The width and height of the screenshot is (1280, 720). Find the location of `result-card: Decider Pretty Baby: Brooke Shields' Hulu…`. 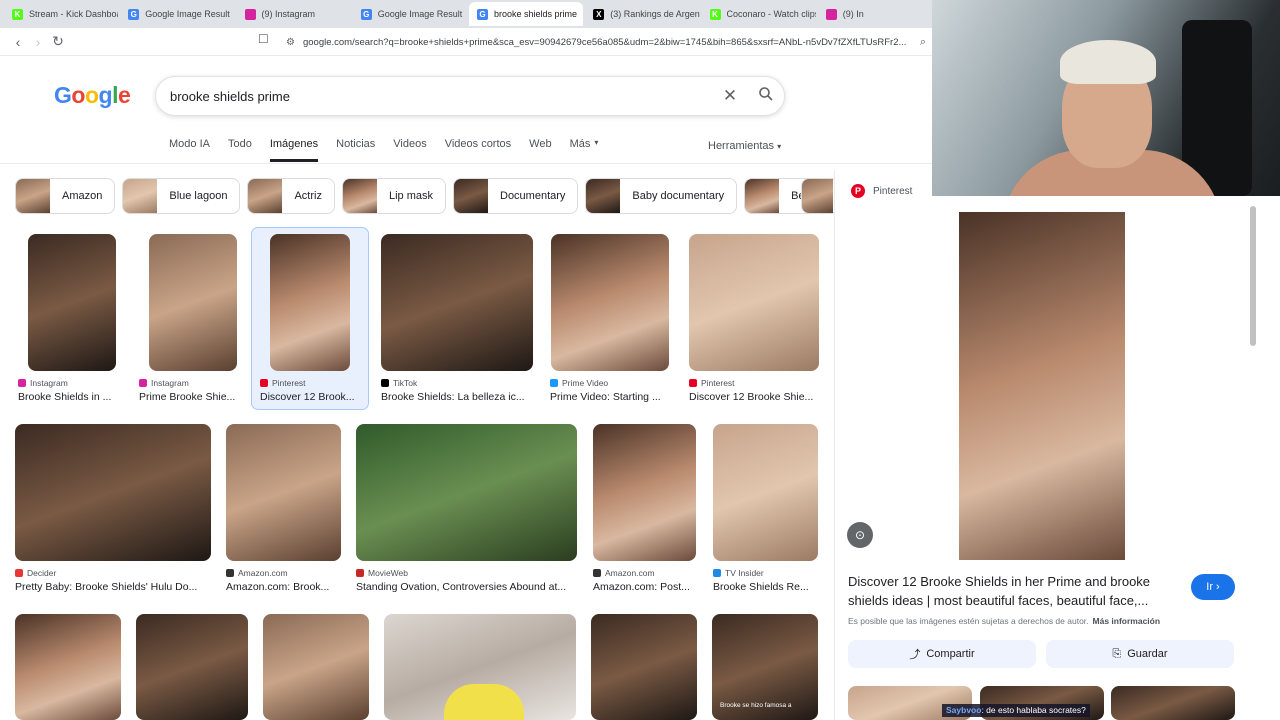

result-card: Decider Pretty Baby: Brooke Shields' Hulu… is located at coordinates (113, 508).